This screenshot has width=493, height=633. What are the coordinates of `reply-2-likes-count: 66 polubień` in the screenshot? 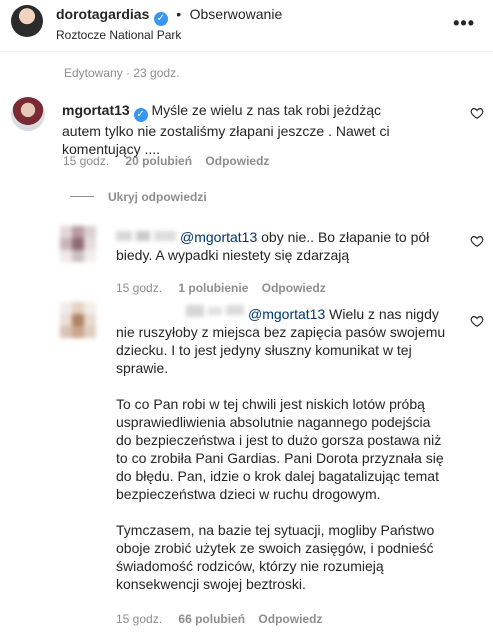 It's located at (211, 619).